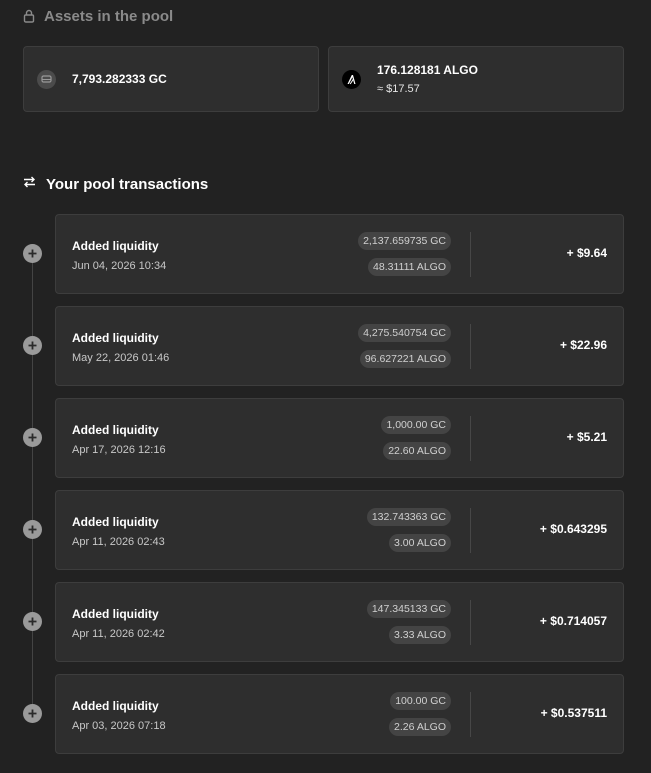 The height and width of the screenshot is (773, 651). What do you see at coordinates (420, 543) in the screenshot?
I see `transaction-algo-amount: 3.00 ALGO` at bounding box center [420, 543].